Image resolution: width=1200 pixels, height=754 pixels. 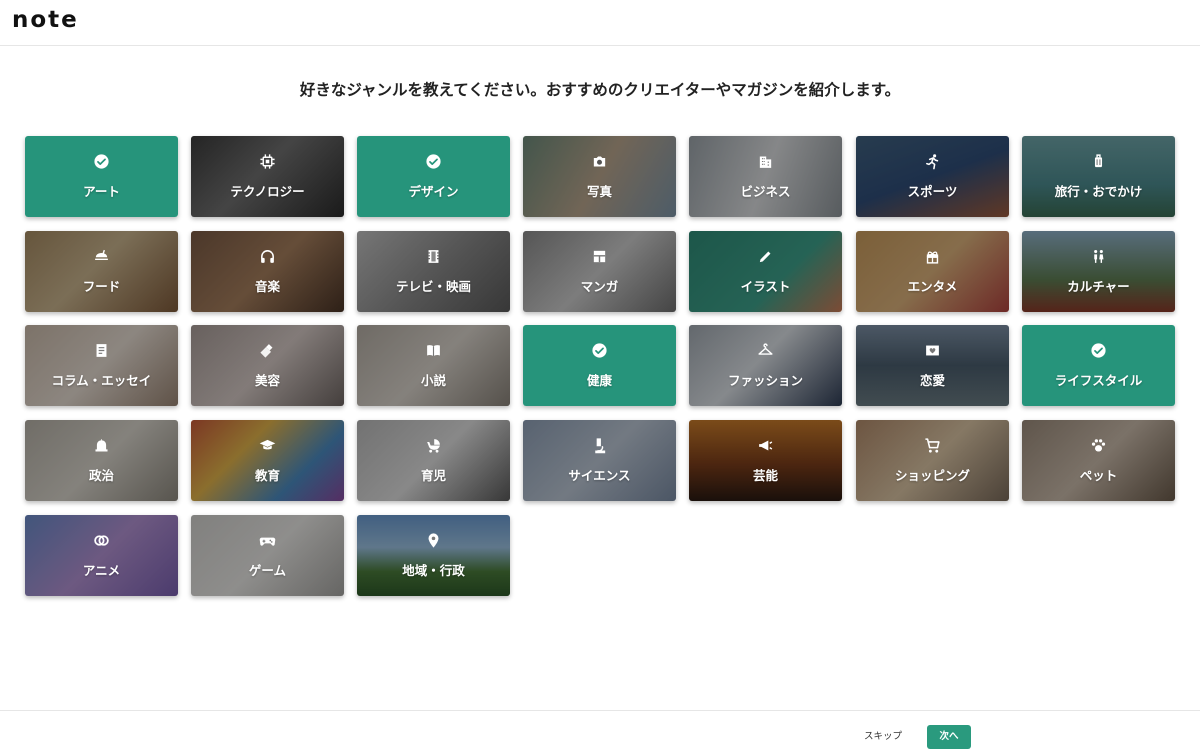 What do you see at coordinates (932, 445) in the screenshot?
I see `cart-icon` at bounding box center [932, 445].